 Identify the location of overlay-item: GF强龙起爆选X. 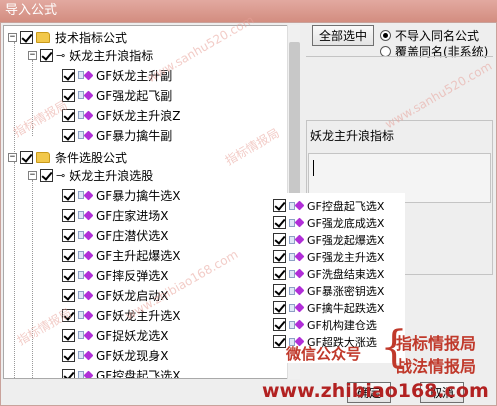
(328, 239).